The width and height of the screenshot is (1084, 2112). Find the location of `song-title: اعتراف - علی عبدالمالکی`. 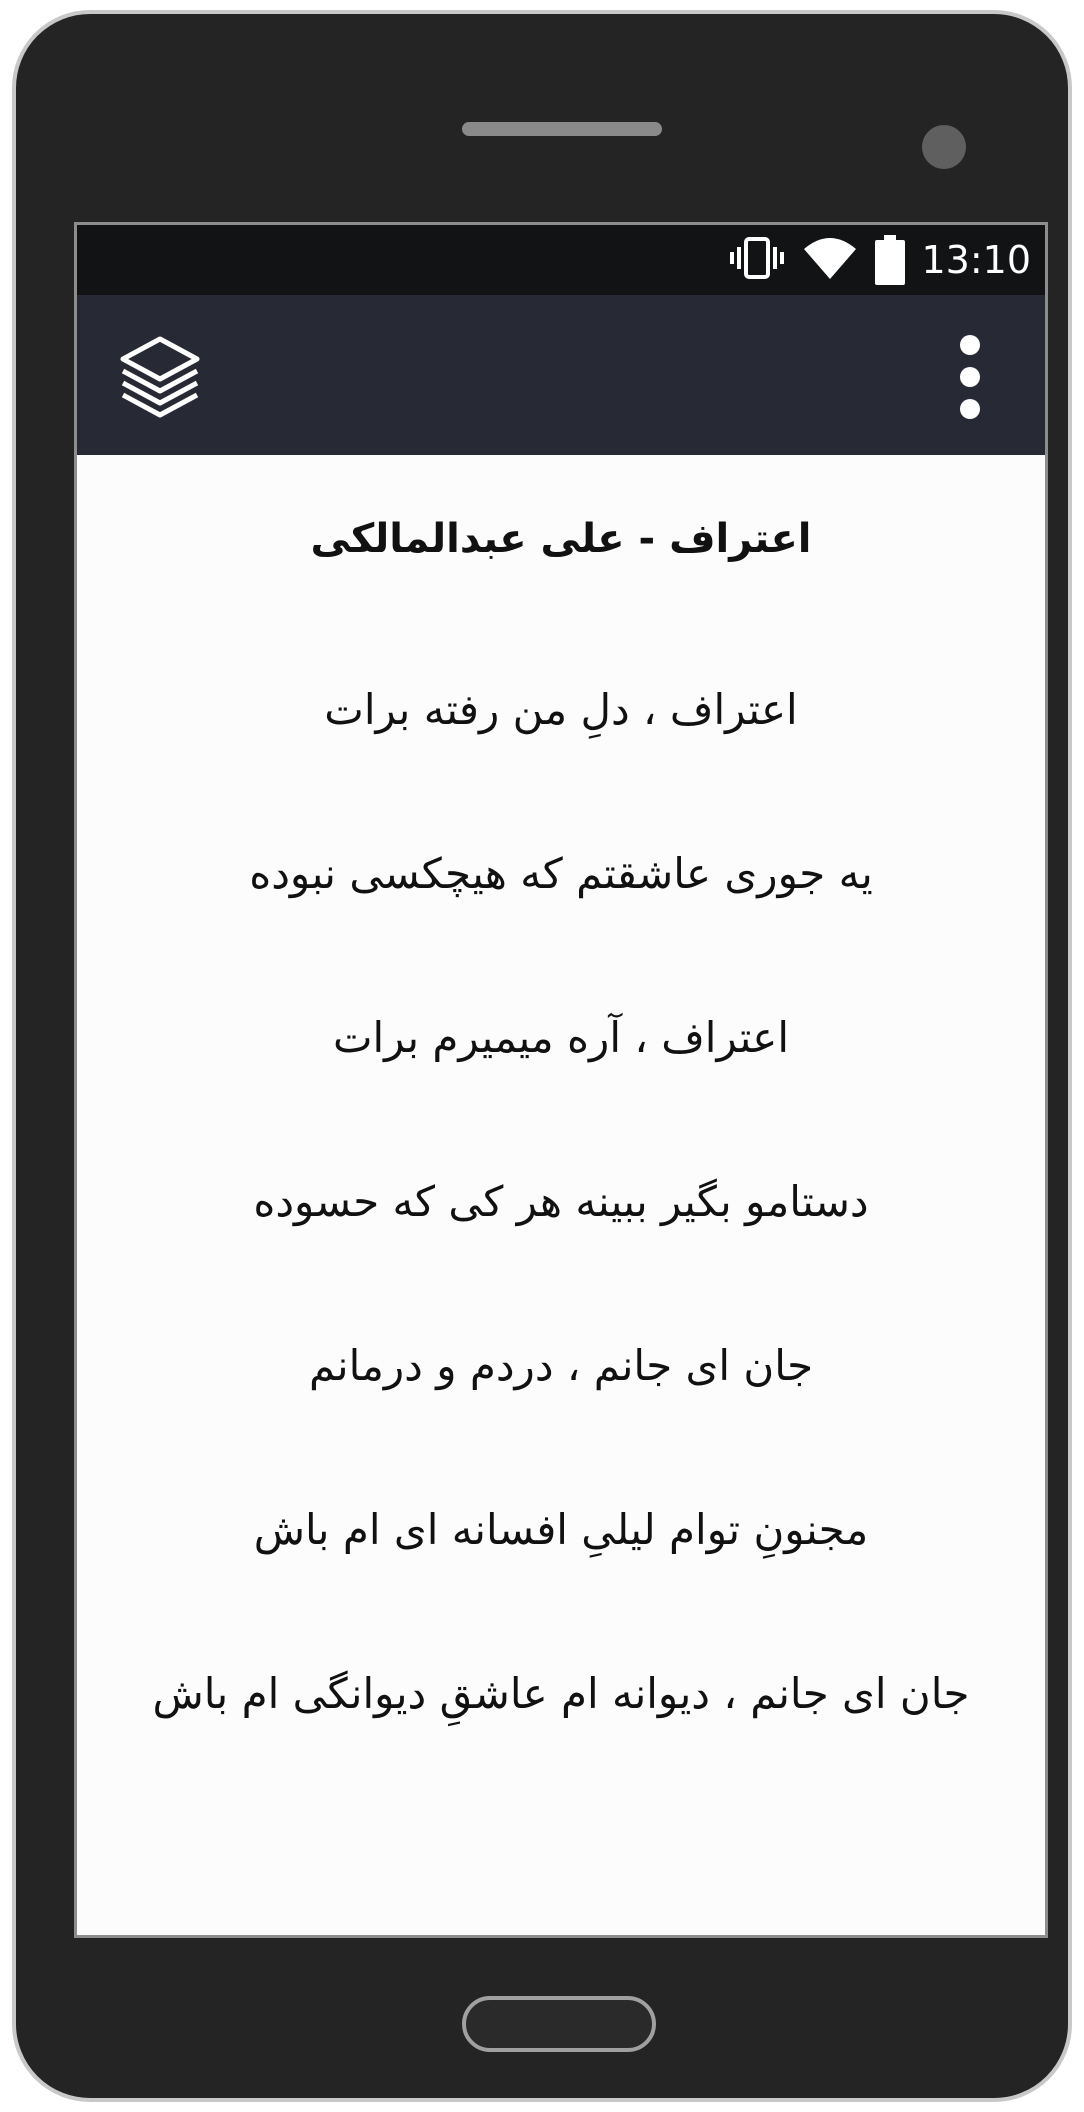

song-title: اعتراف - علی عبدالمالکی is located at coordinates (561, 539).